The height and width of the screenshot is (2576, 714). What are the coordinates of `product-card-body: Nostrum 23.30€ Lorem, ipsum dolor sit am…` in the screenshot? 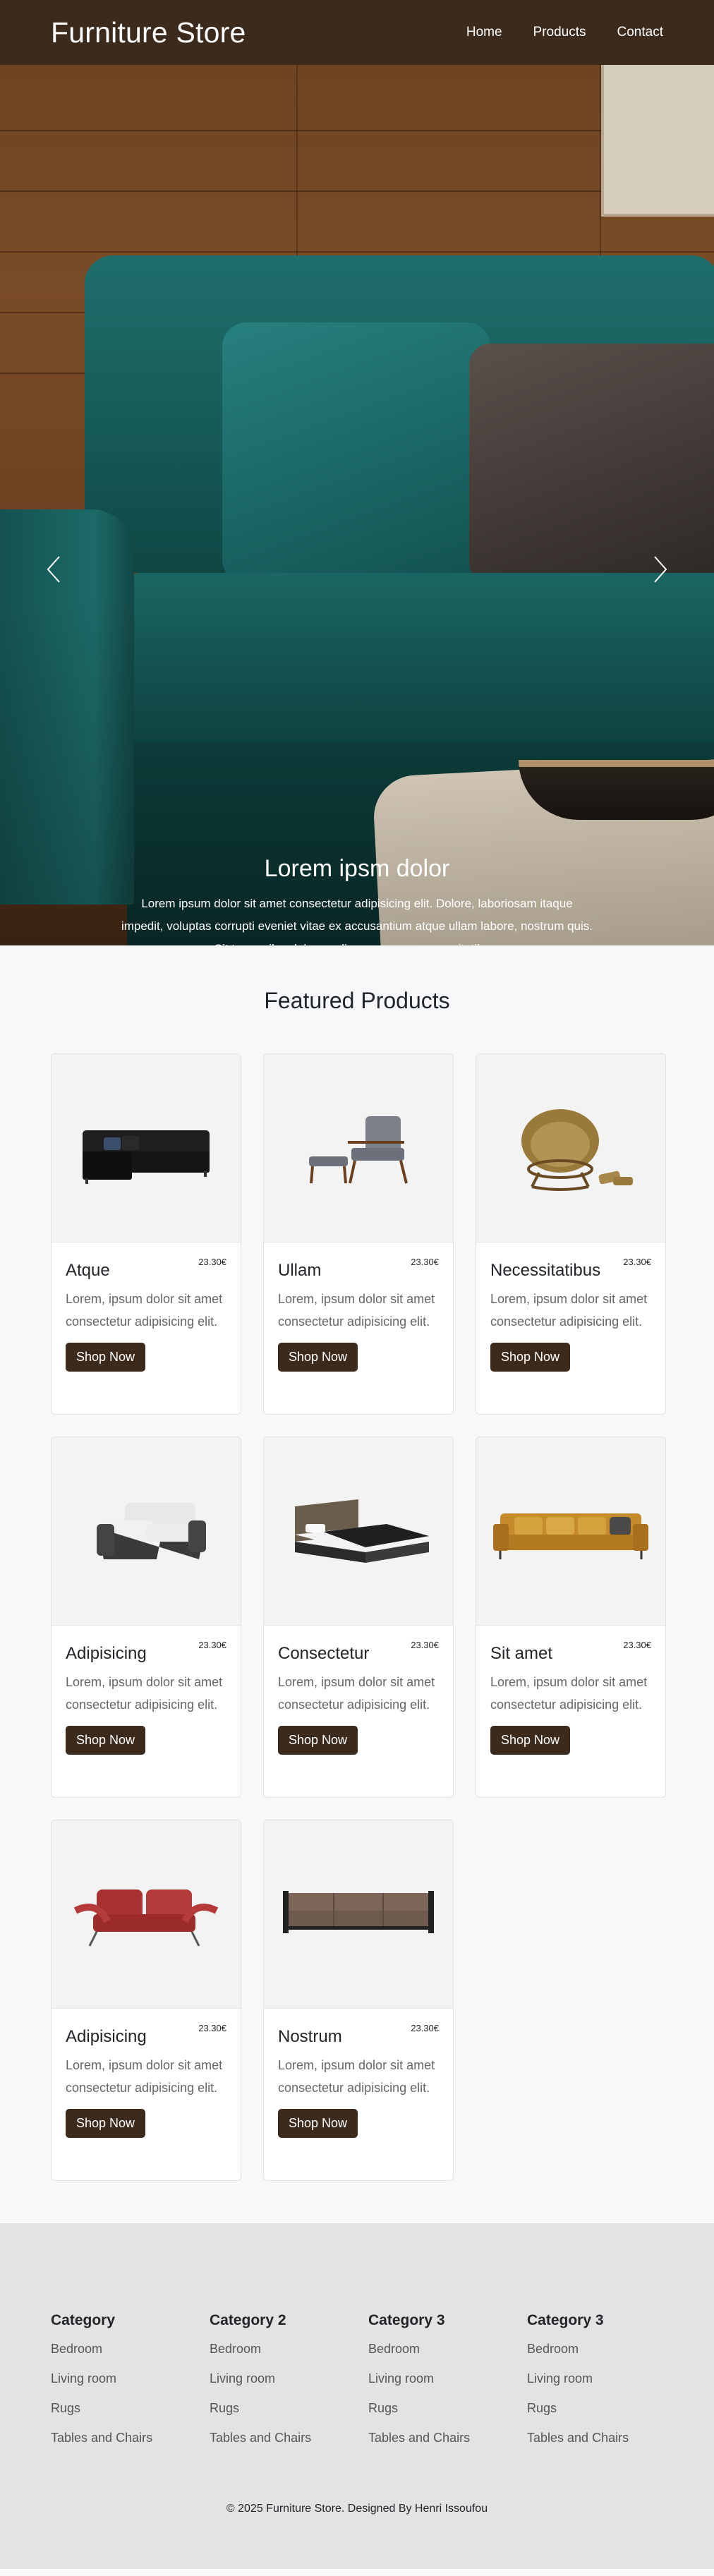 It's located at (359, 2073).